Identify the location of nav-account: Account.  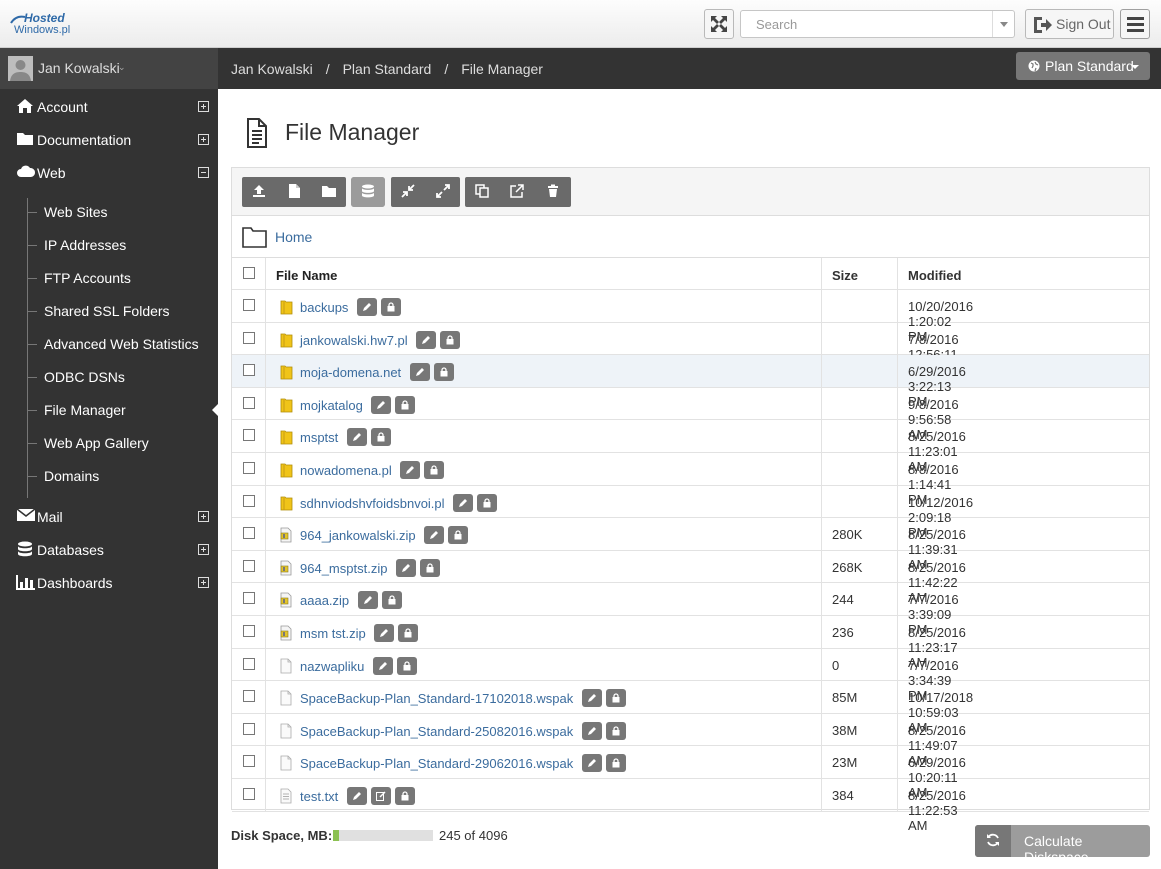
(109, 106).